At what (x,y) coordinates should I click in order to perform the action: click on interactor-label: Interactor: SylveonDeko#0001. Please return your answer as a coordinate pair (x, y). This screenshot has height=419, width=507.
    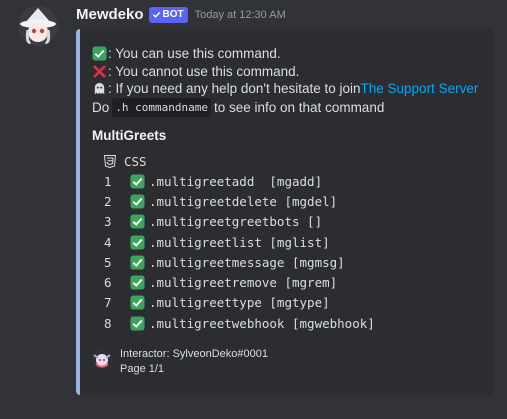
    Looking at the image, I should click on (194, 354).